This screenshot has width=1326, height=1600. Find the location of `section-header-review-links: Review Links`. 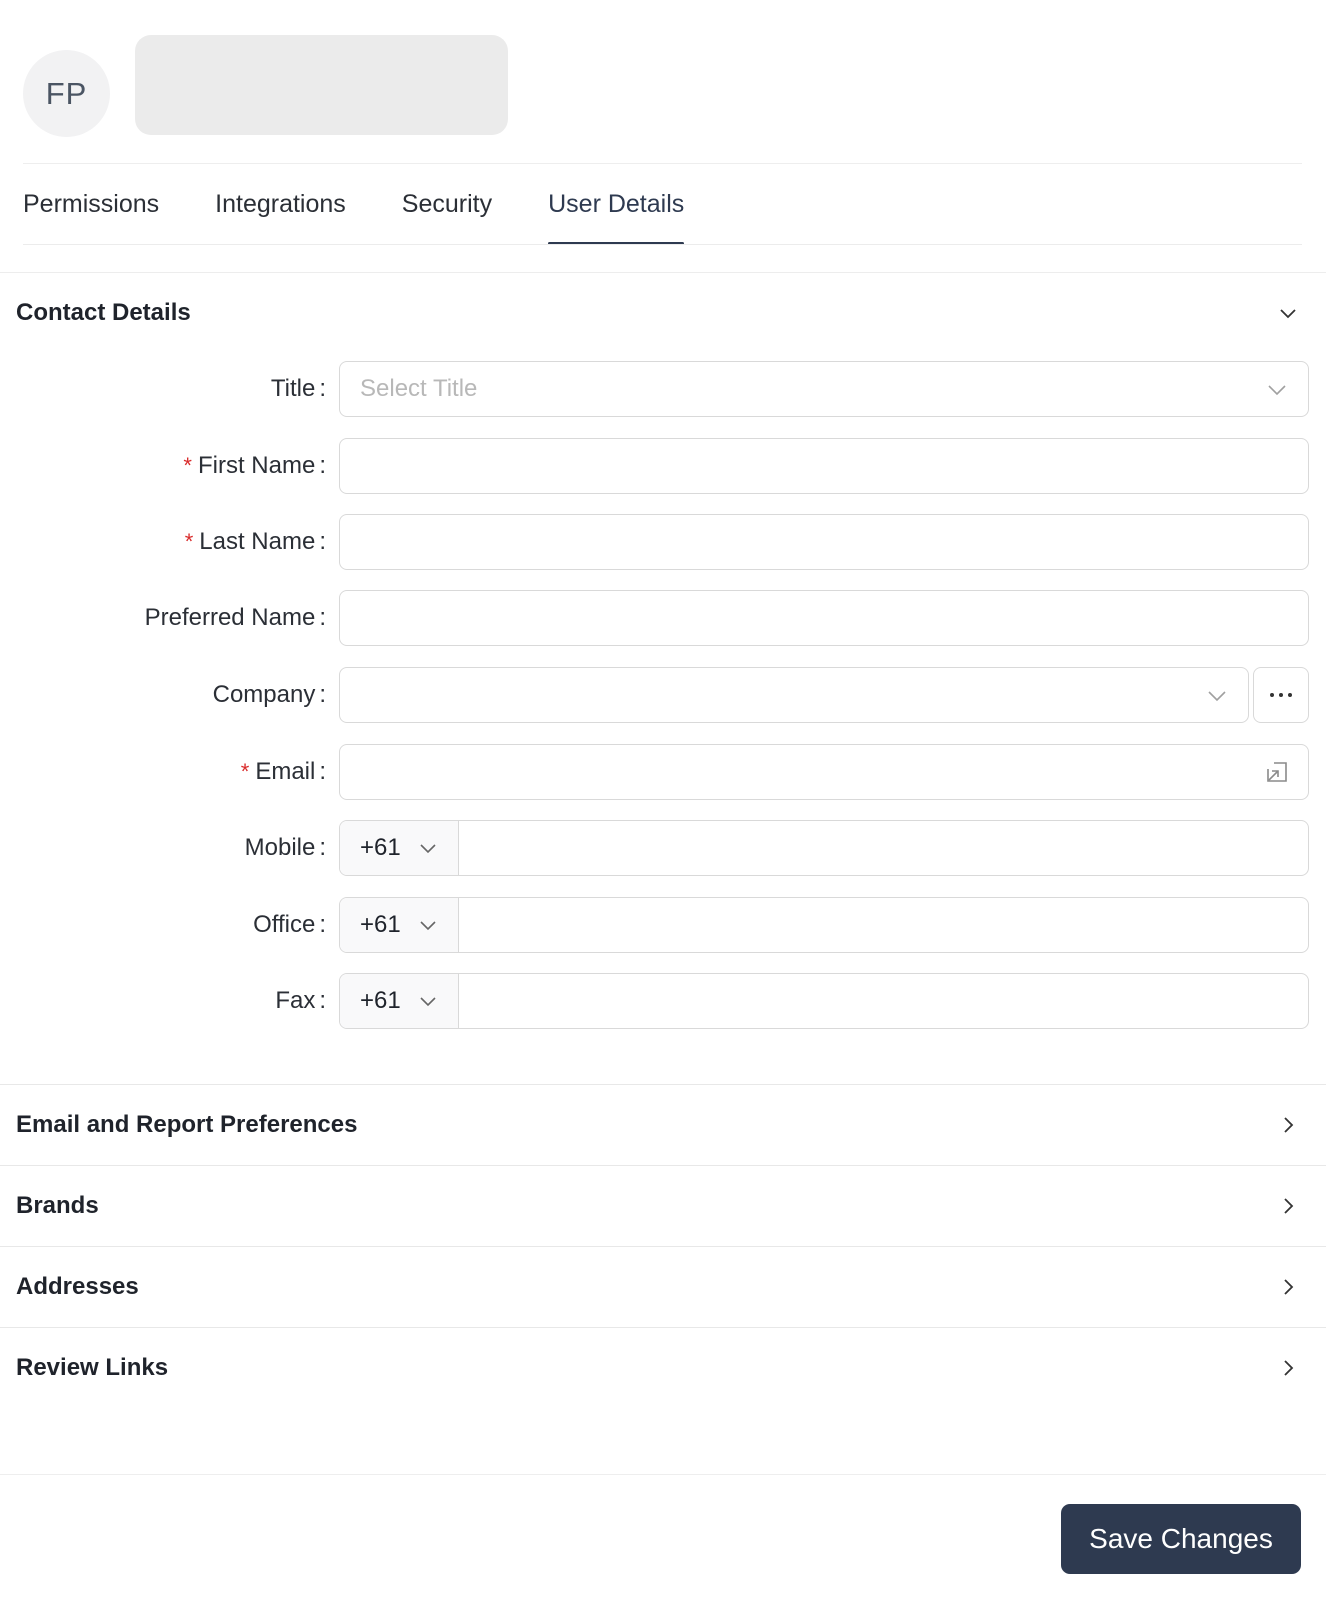

section-header-review-links: Review Links is located at coordinates (663, 1368).